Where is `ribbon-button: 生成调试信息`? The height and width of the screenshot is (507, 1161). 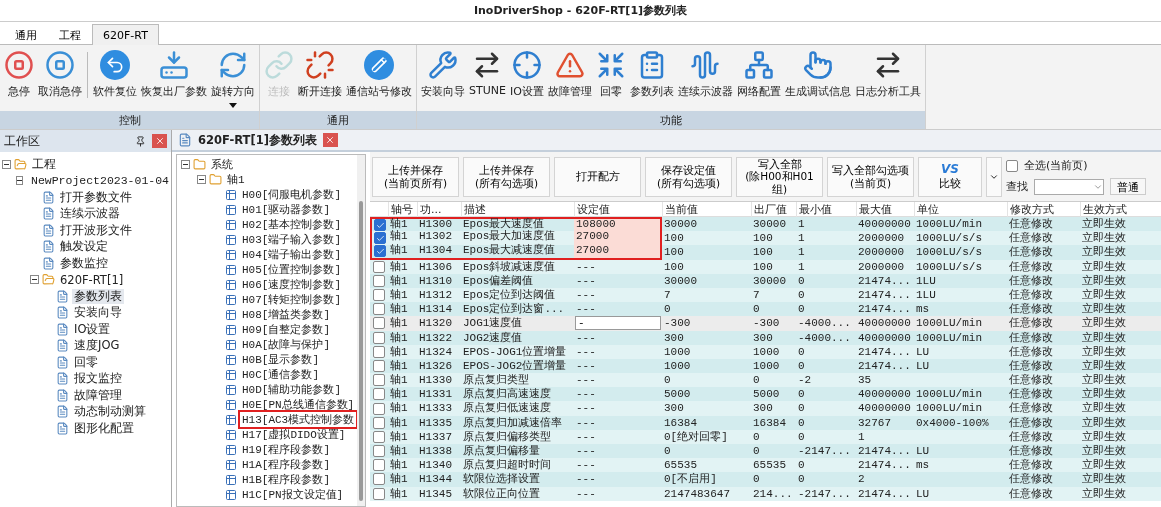 ribbon-button: 生成调试信息 is located at coordinates (817, 74).